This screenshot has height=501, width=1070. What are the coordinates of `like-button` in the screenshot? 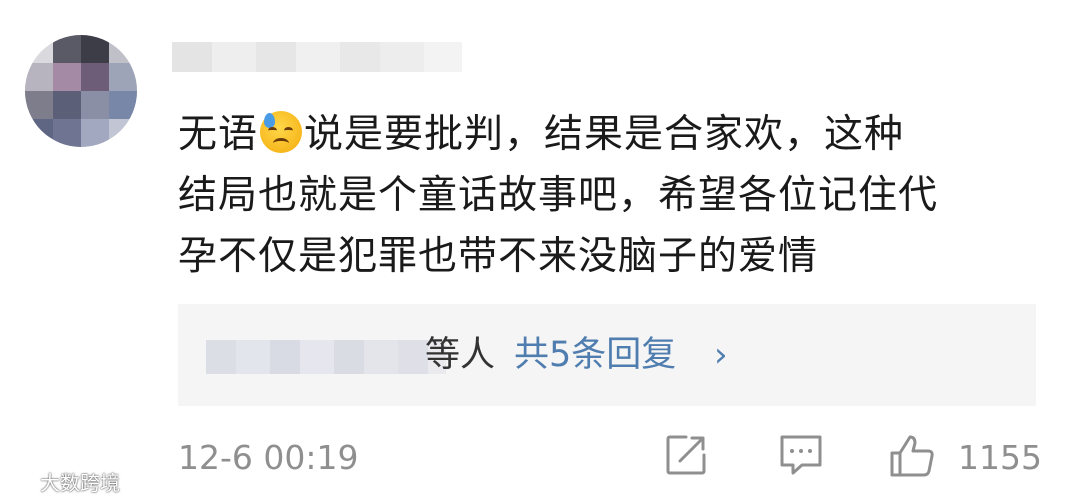 It's located at (912, 457).